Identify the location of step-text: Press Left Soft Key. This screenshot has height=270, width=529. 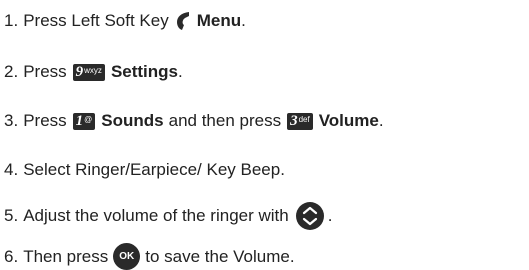
(96, 20).